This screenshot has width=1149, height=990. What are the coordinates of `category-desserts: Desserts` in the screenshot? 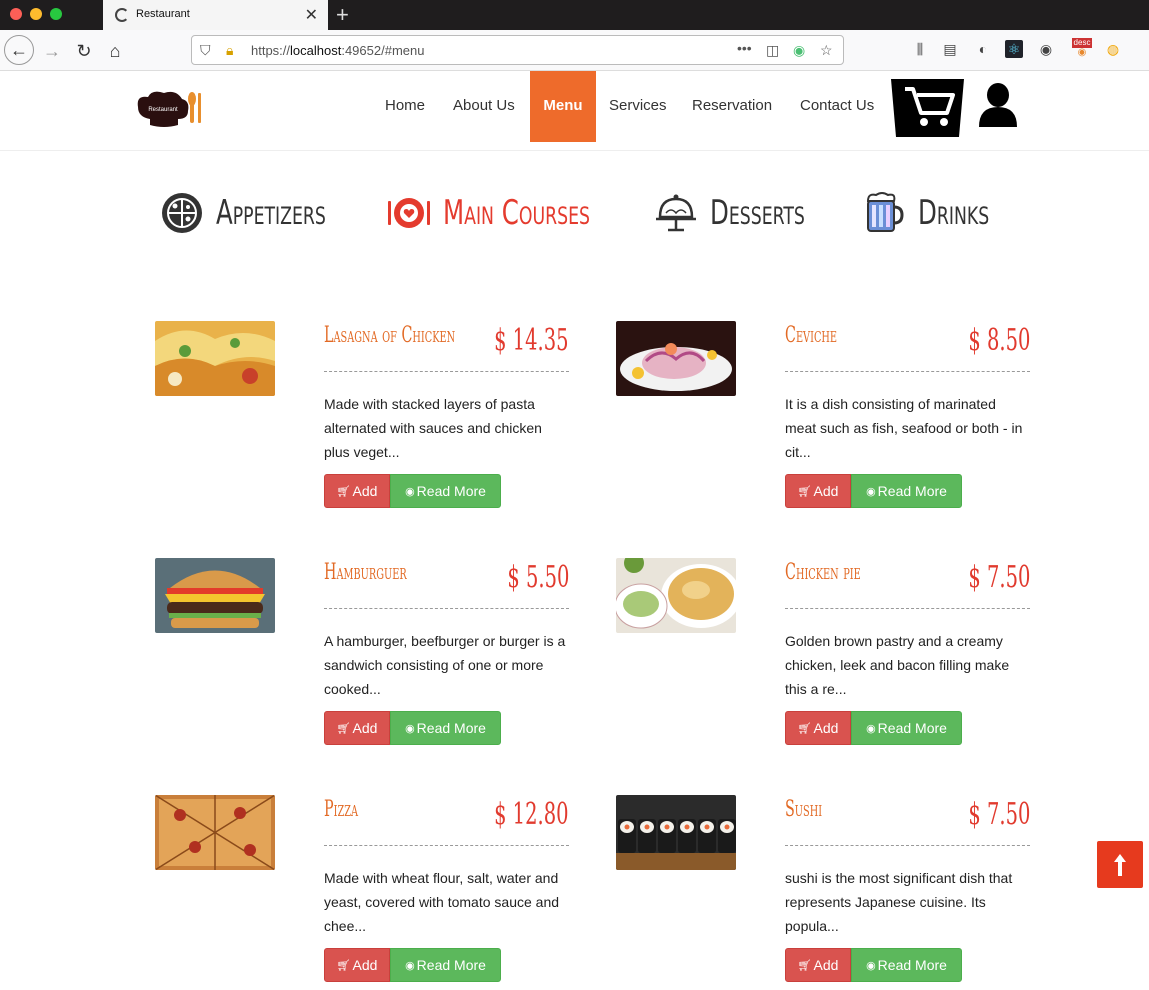 It's located at (748, 212).